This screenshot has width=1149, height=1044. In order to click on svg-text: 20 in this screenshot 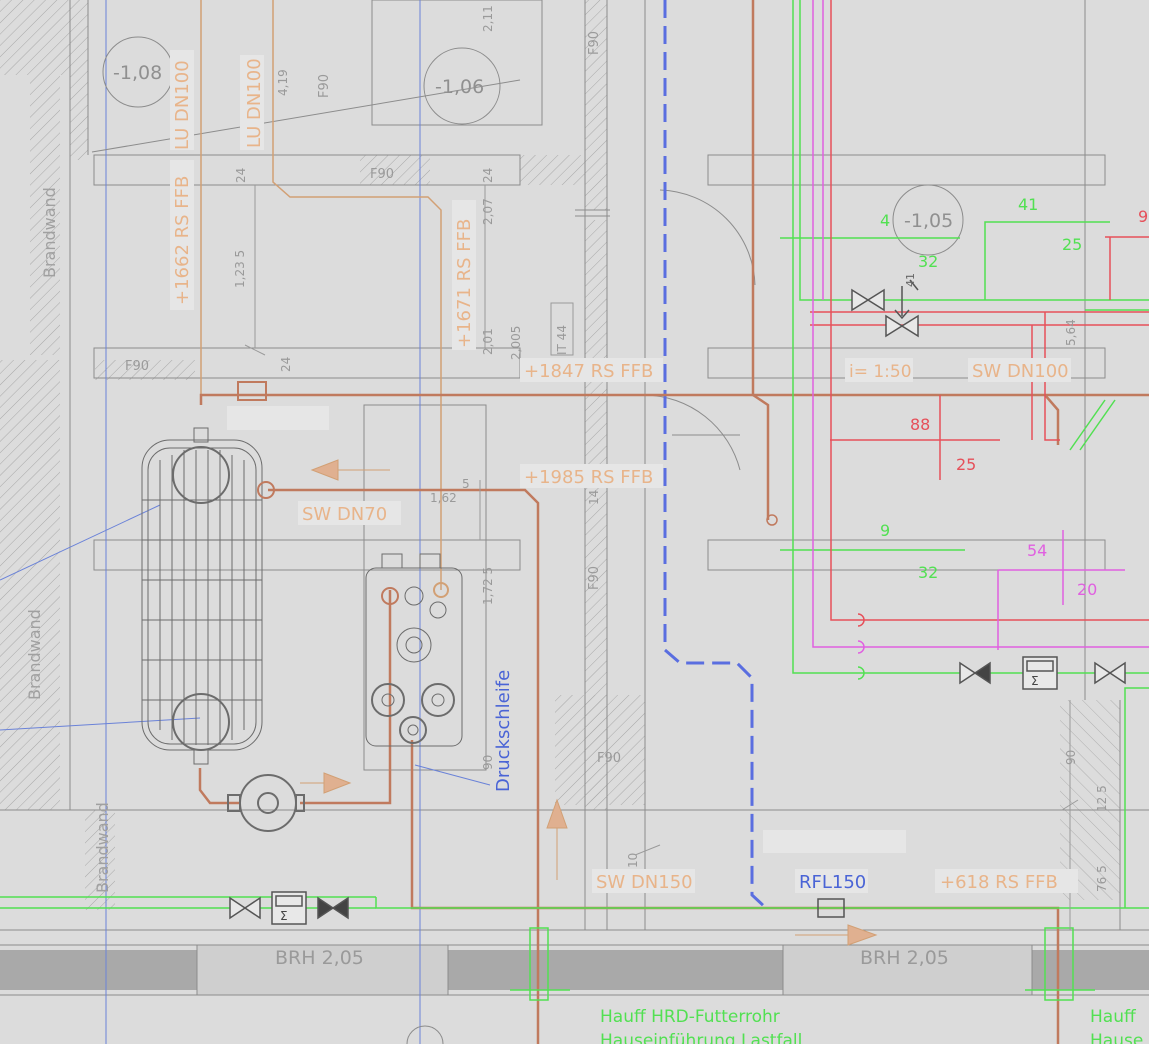, I will do `click(1087, 589)`.